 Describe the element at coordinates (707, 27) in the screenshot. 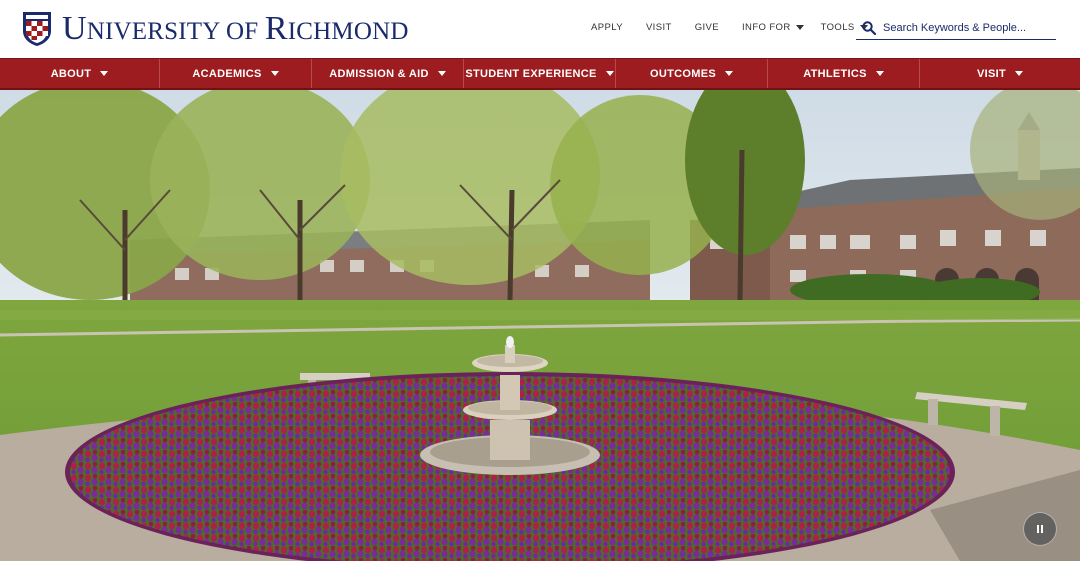

I see `give-link: GIVE` at that location.